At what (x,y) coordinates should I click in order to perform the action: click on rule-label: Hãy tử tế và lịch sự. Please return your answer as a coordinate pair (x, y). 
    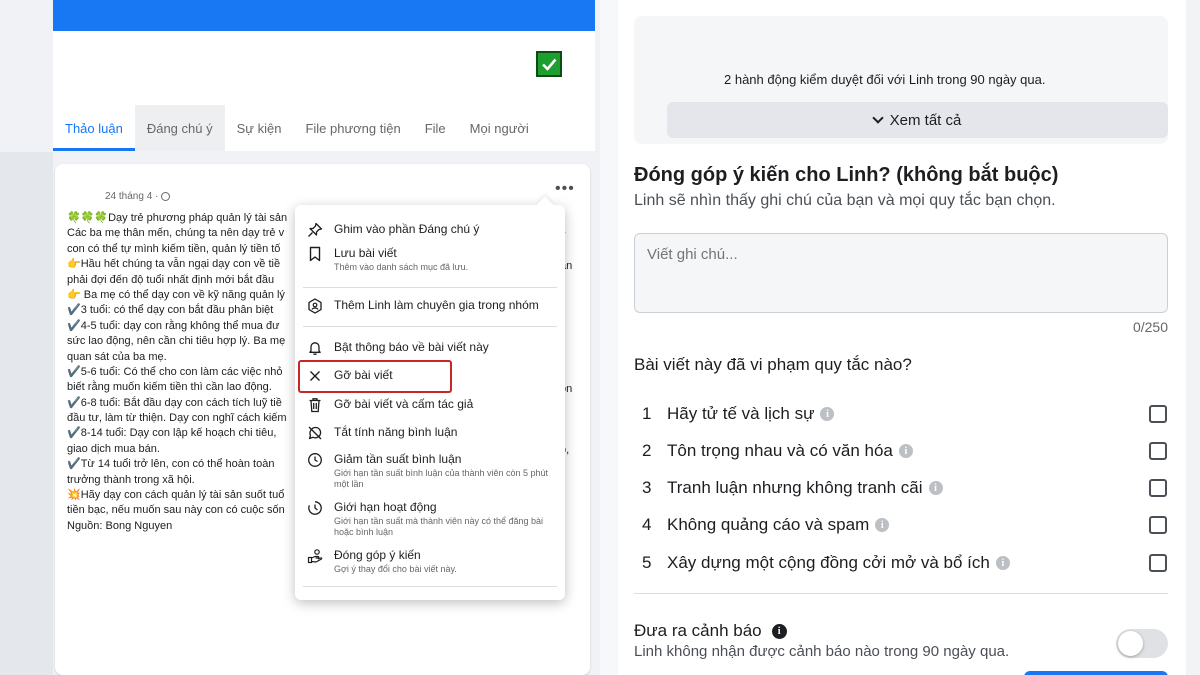
    Looking at the image, I should click on (741, 413).